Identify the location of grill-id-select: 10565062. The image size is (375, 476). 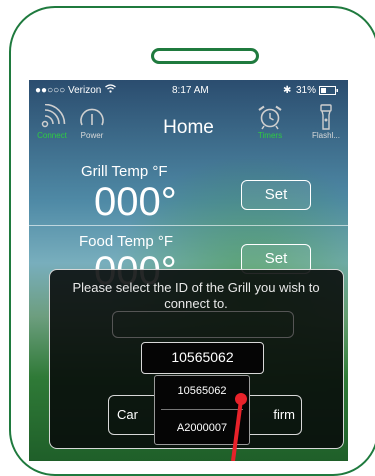
(202, 358).